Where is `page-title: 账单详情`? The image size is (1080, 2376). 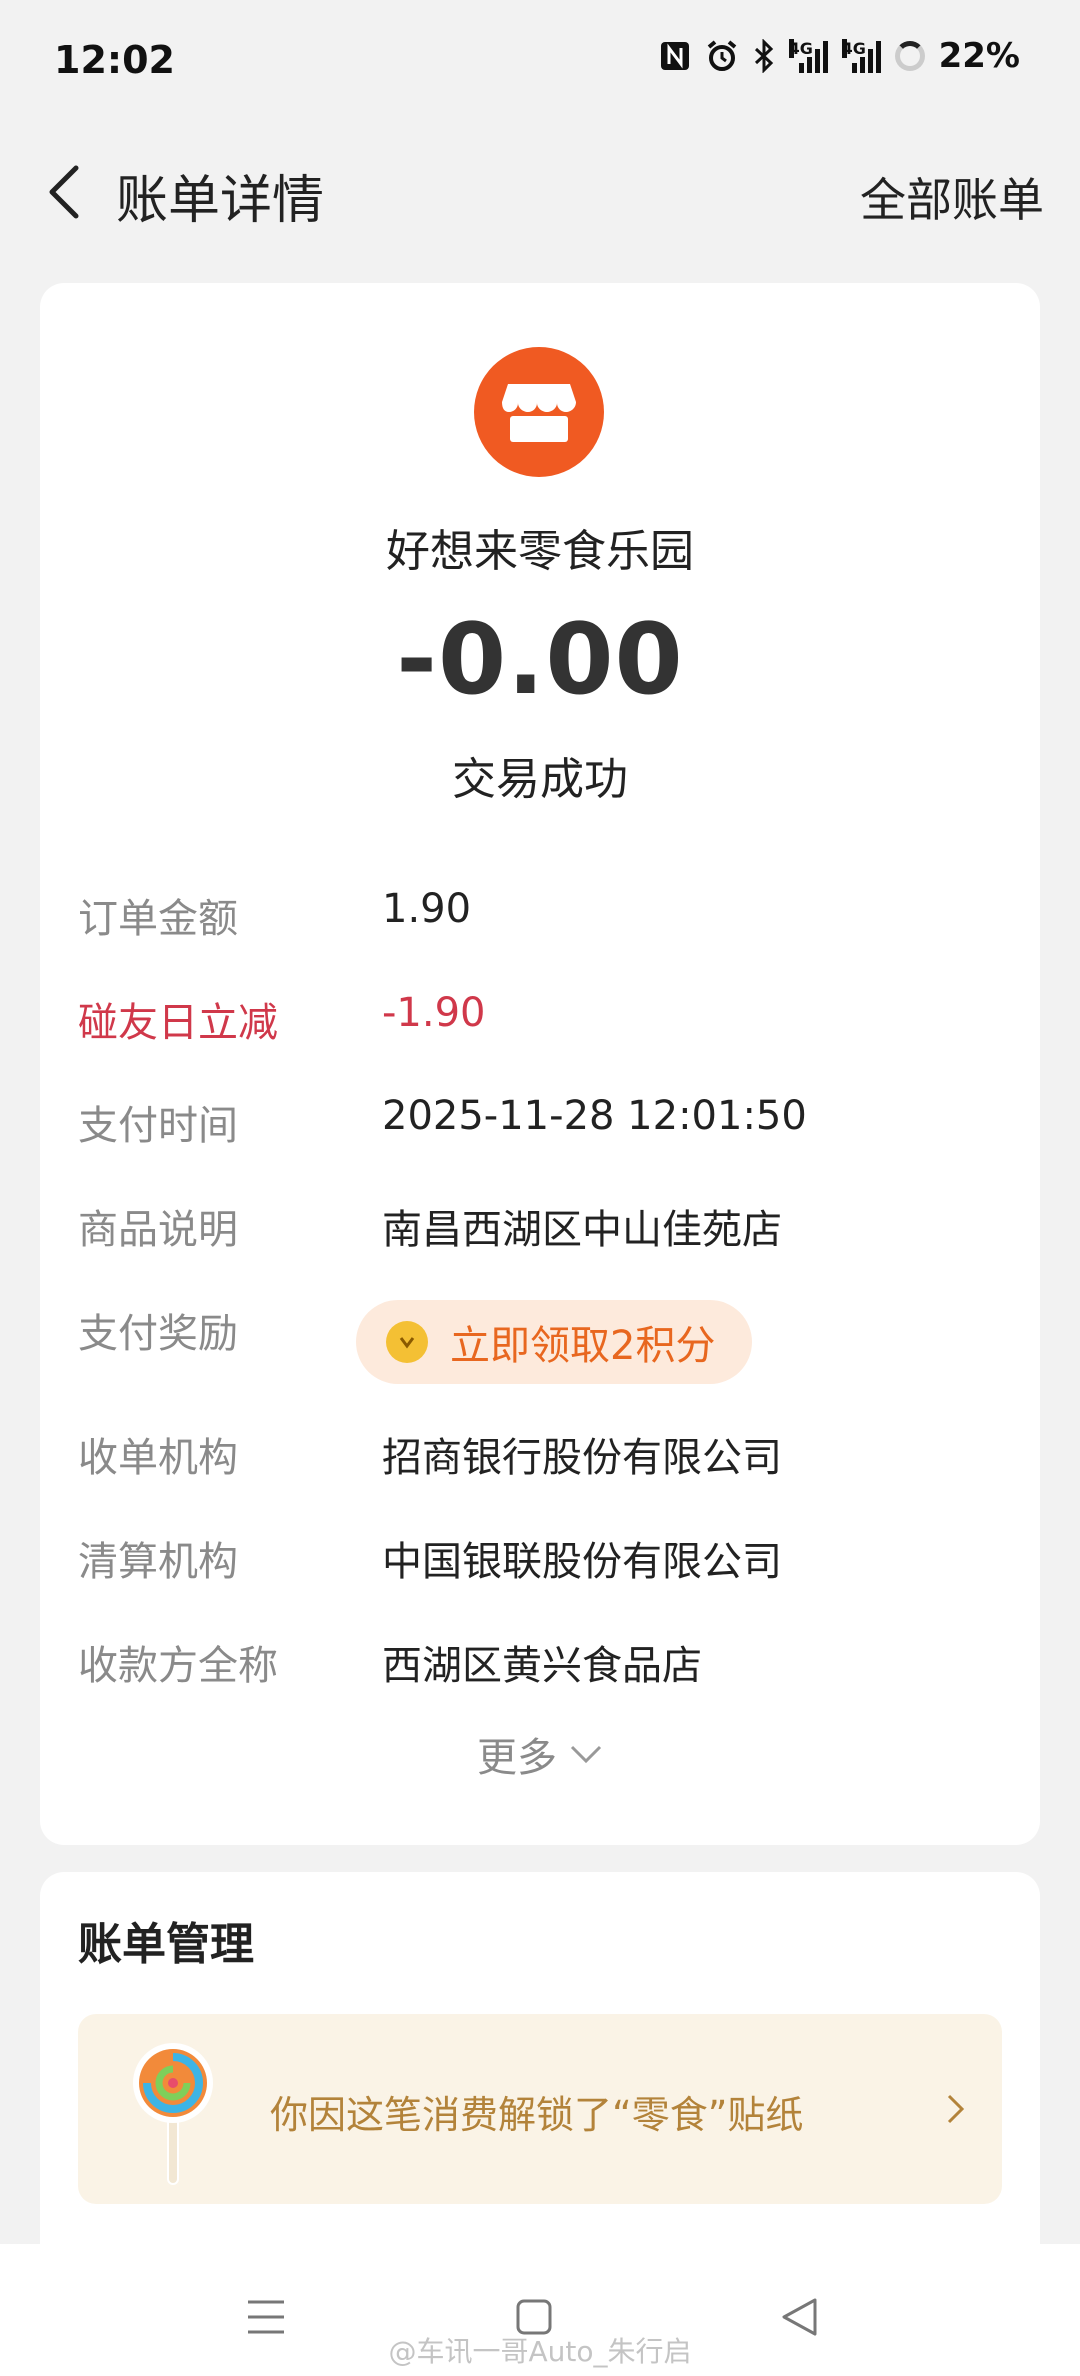 page-title: 账单详情 is located at coordinates (220, 201).